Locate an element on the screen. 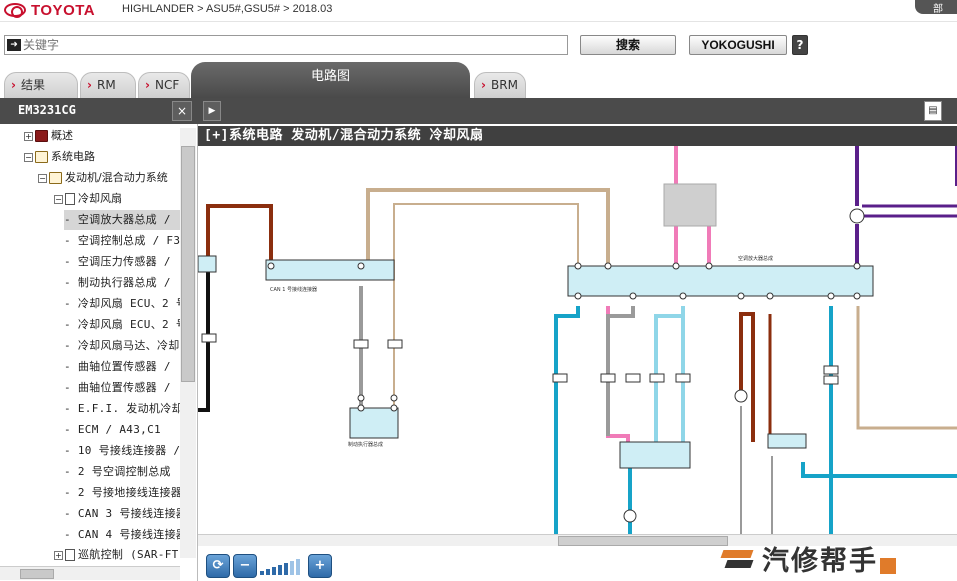 The height and width of the screenshot is (581, 957). breadcrumb: HIGHLANDER > ASU5#,GSU5# > 2018.03 is located at coordinates (227, 9).